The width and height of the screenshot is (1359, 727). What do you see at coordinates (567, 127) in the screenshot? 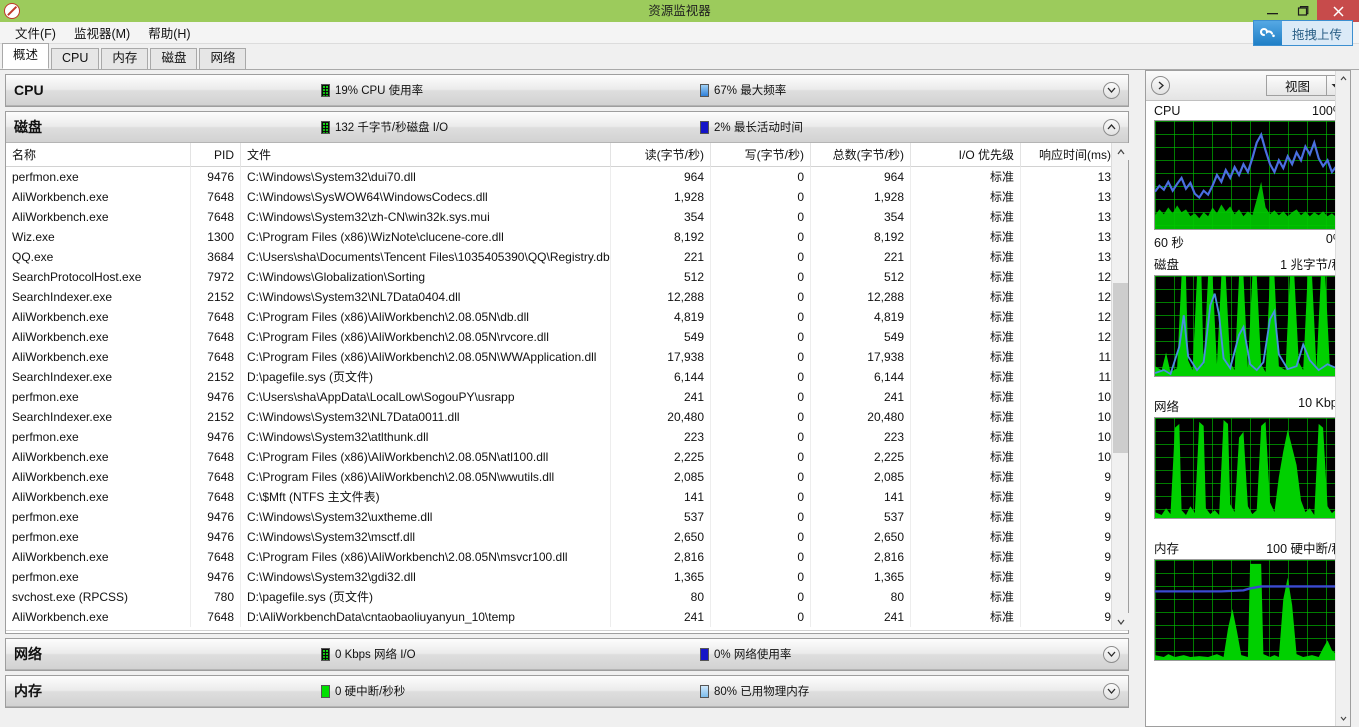
I see `section-disk-header: 磁盘 132 千字节/秒磁盘 I/O 2% 最长活动时间` at bounding box center [567, 127].